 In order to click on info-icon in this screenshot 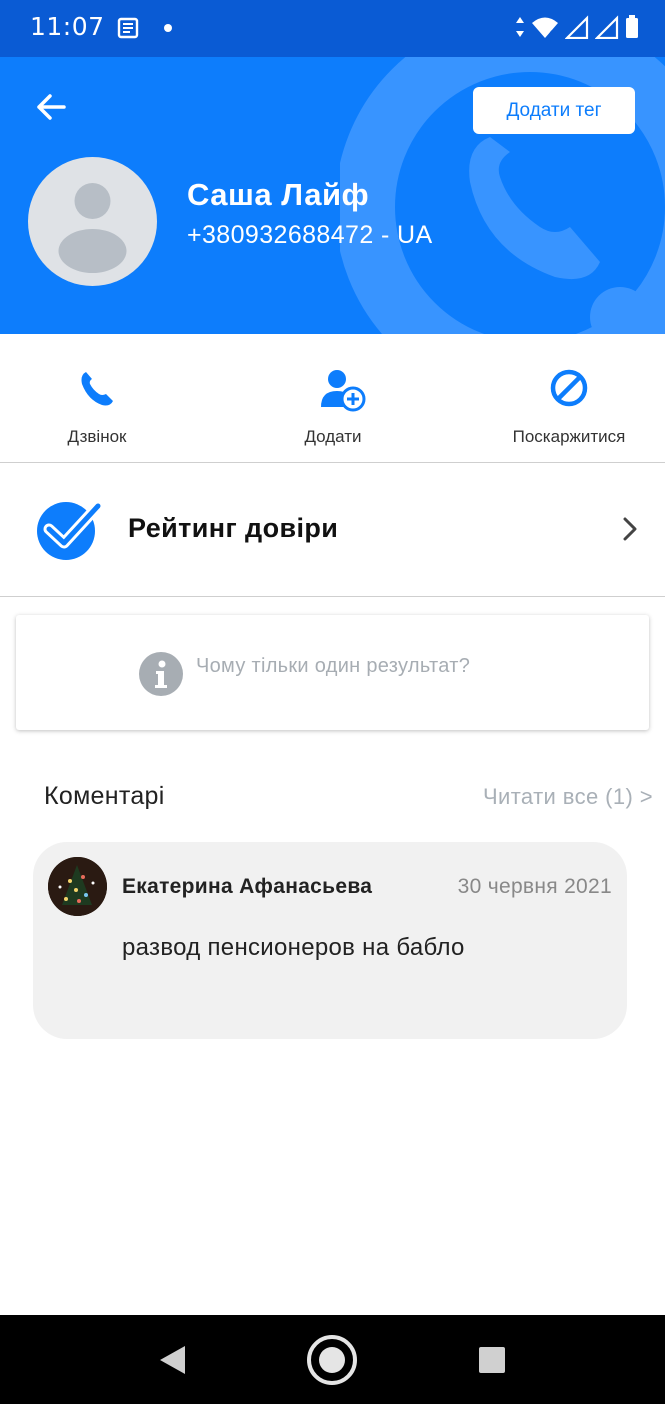, I will do `click(161, 674)`.